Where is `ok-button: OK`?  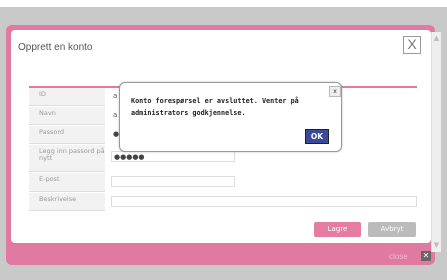 ok-button: OK is located at coordinates (317, 136).